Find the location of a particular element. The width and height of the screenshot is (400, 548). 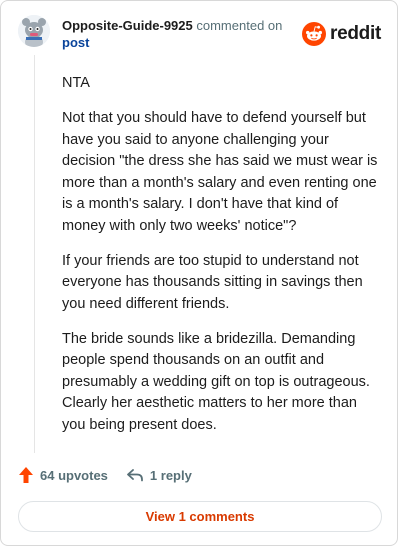

reply-arrow-icon is located at coordinates (135, 475).